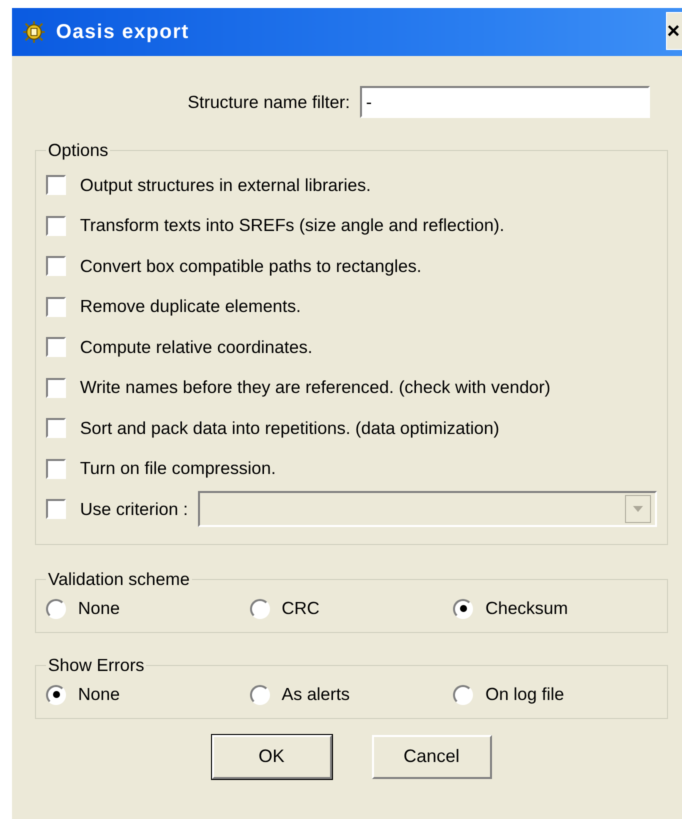  I want to click on group-title: Options, so click(78, 150).